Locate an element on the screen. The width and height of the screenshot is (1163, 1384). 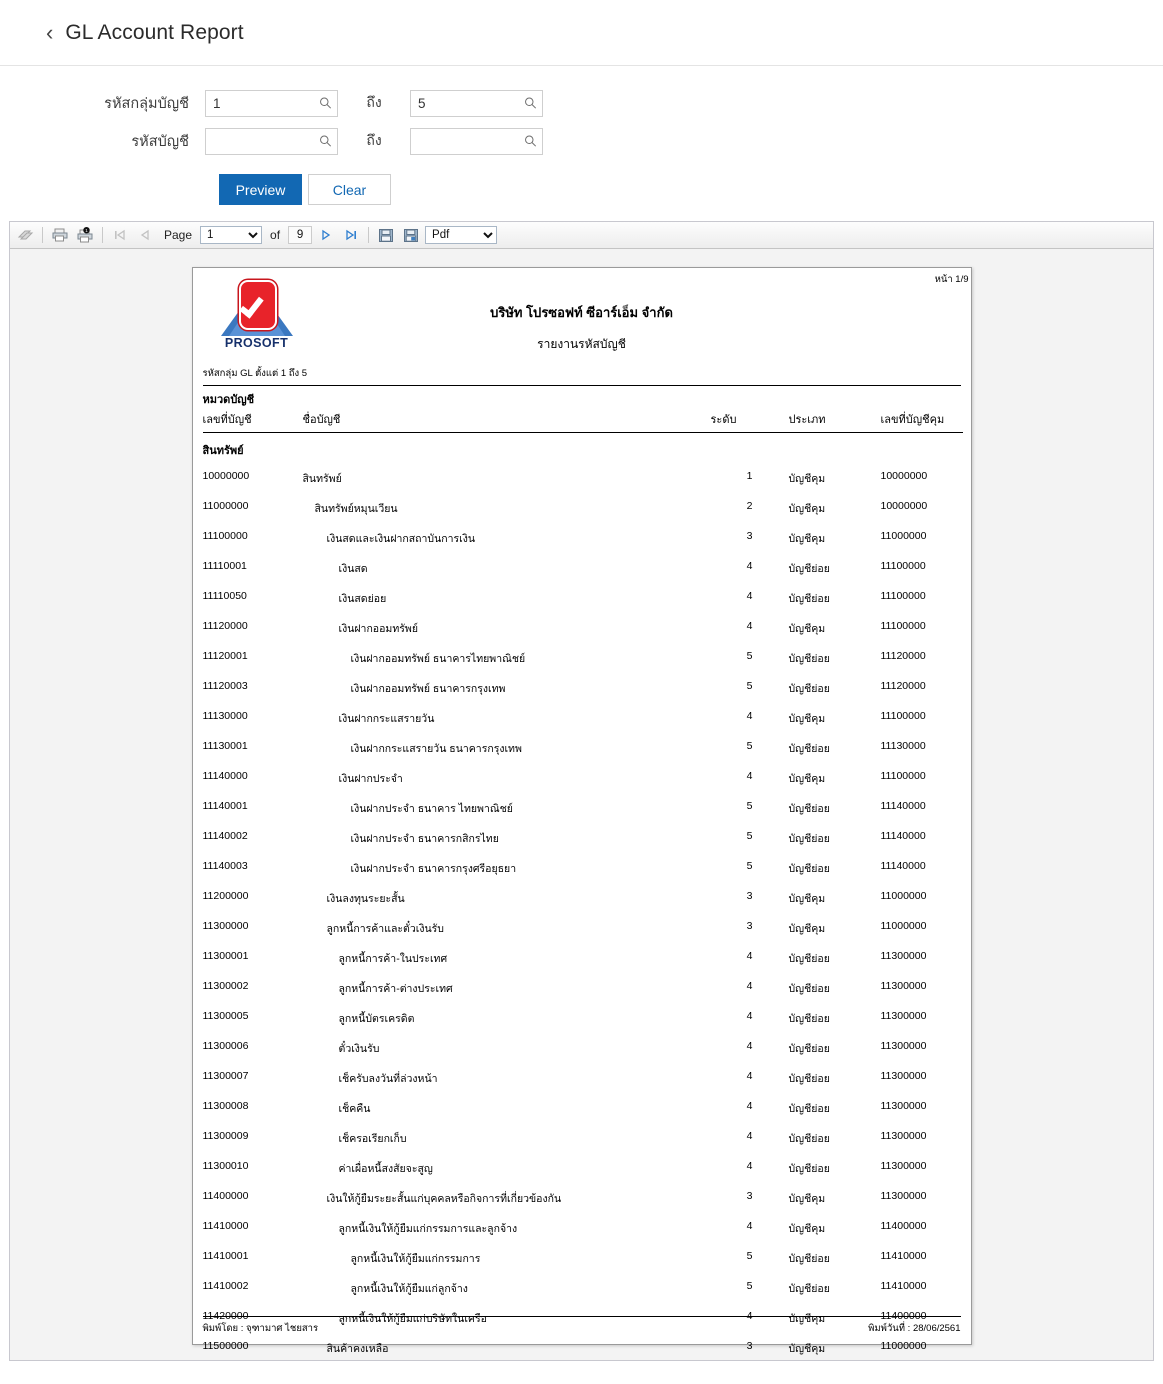
cell-account-code: 11400000 is located at coordinates (225, 1195).